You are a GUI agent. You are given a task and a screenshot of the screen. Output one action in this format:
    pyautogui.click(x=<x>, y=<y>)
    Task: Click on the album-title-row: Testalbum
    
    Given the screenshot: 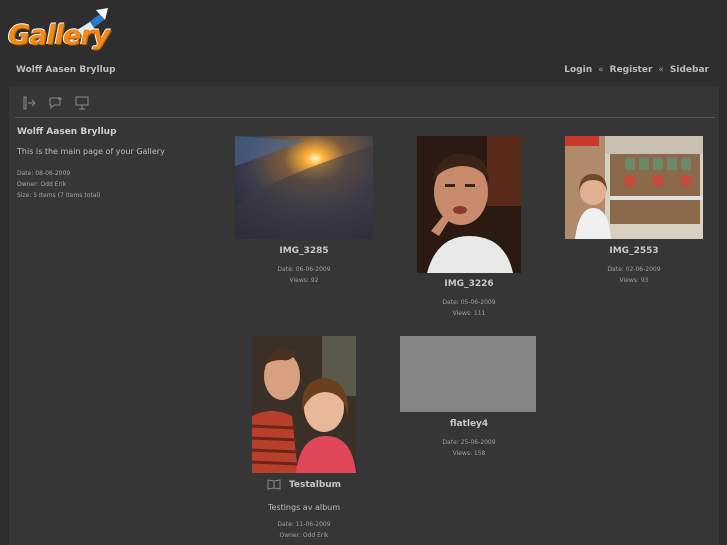 What is the action you would take?
    pyautogui.click(x=304, y=484)
    